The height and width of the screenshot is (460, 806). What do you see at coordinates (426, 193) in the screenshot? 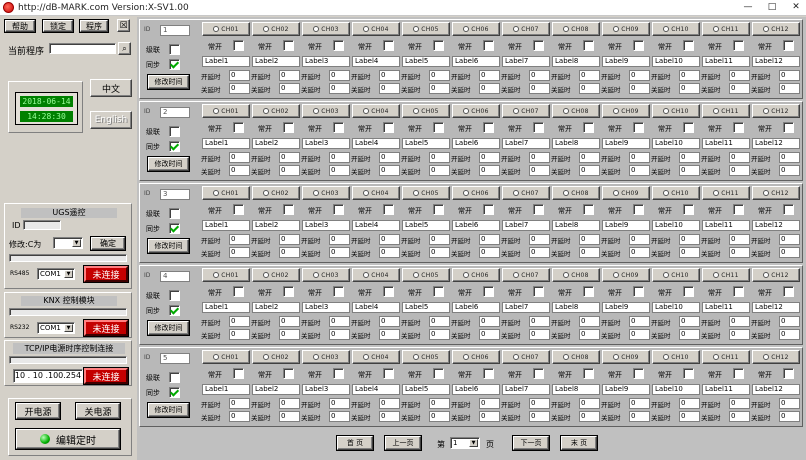
I see `channel-toggle-button: CH05` at bounding box center [426, 193].